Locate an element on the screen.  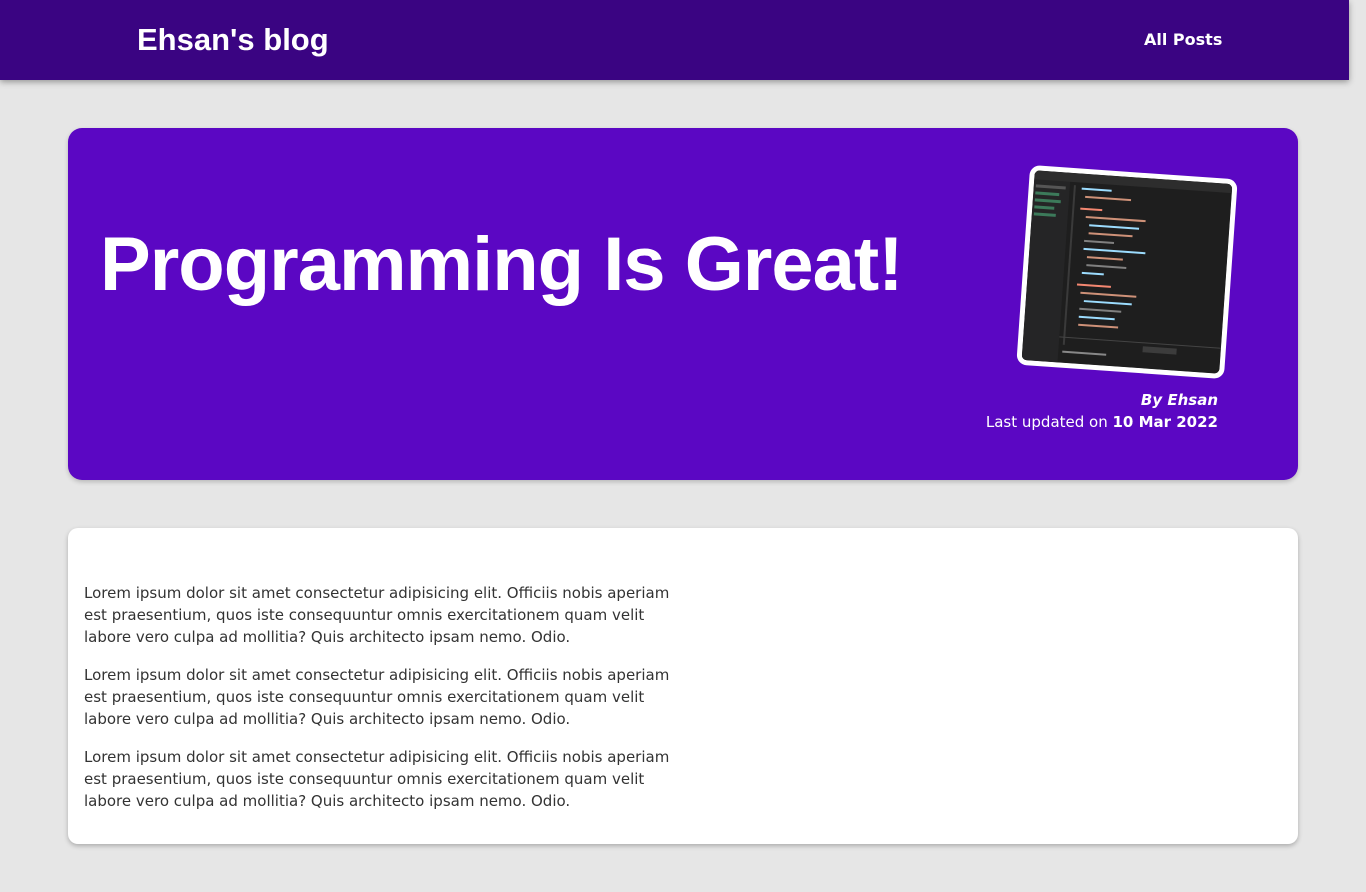
post-title: Programming Is Great! is located at coordinates (502, 264).